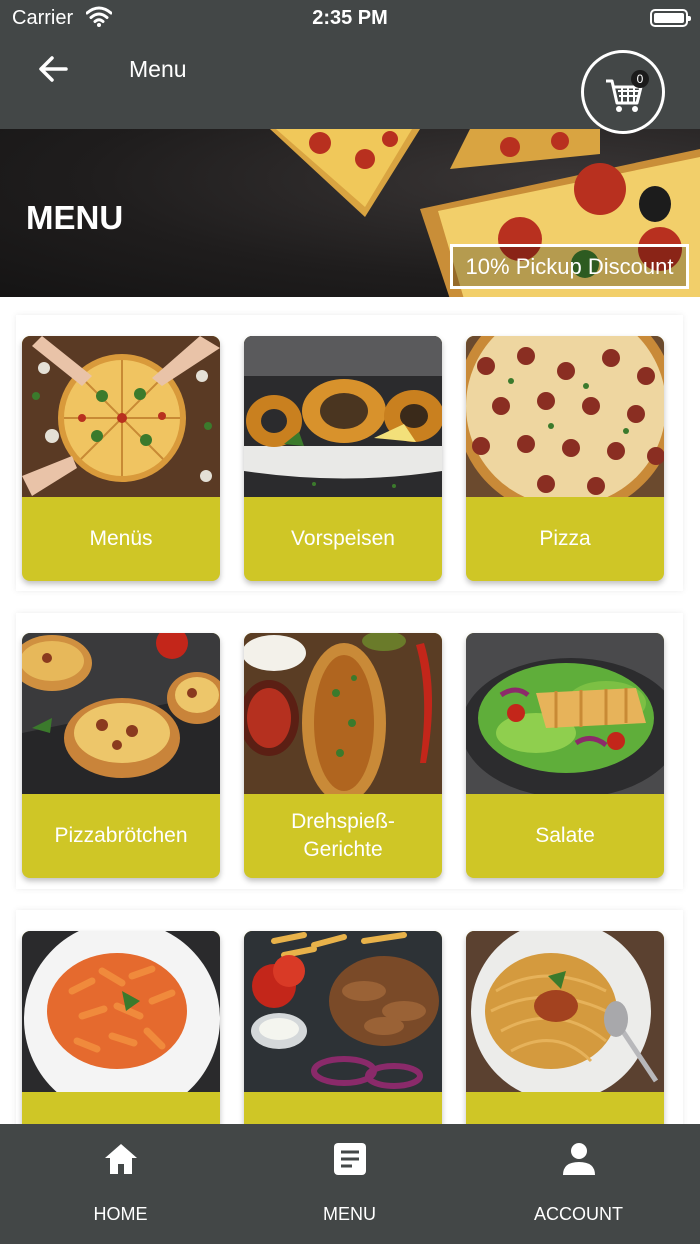  What do you see at coordinates (640, 79) in the screenshot?
I see `cart-count-badge: 0` at bounding box center [640, 79].